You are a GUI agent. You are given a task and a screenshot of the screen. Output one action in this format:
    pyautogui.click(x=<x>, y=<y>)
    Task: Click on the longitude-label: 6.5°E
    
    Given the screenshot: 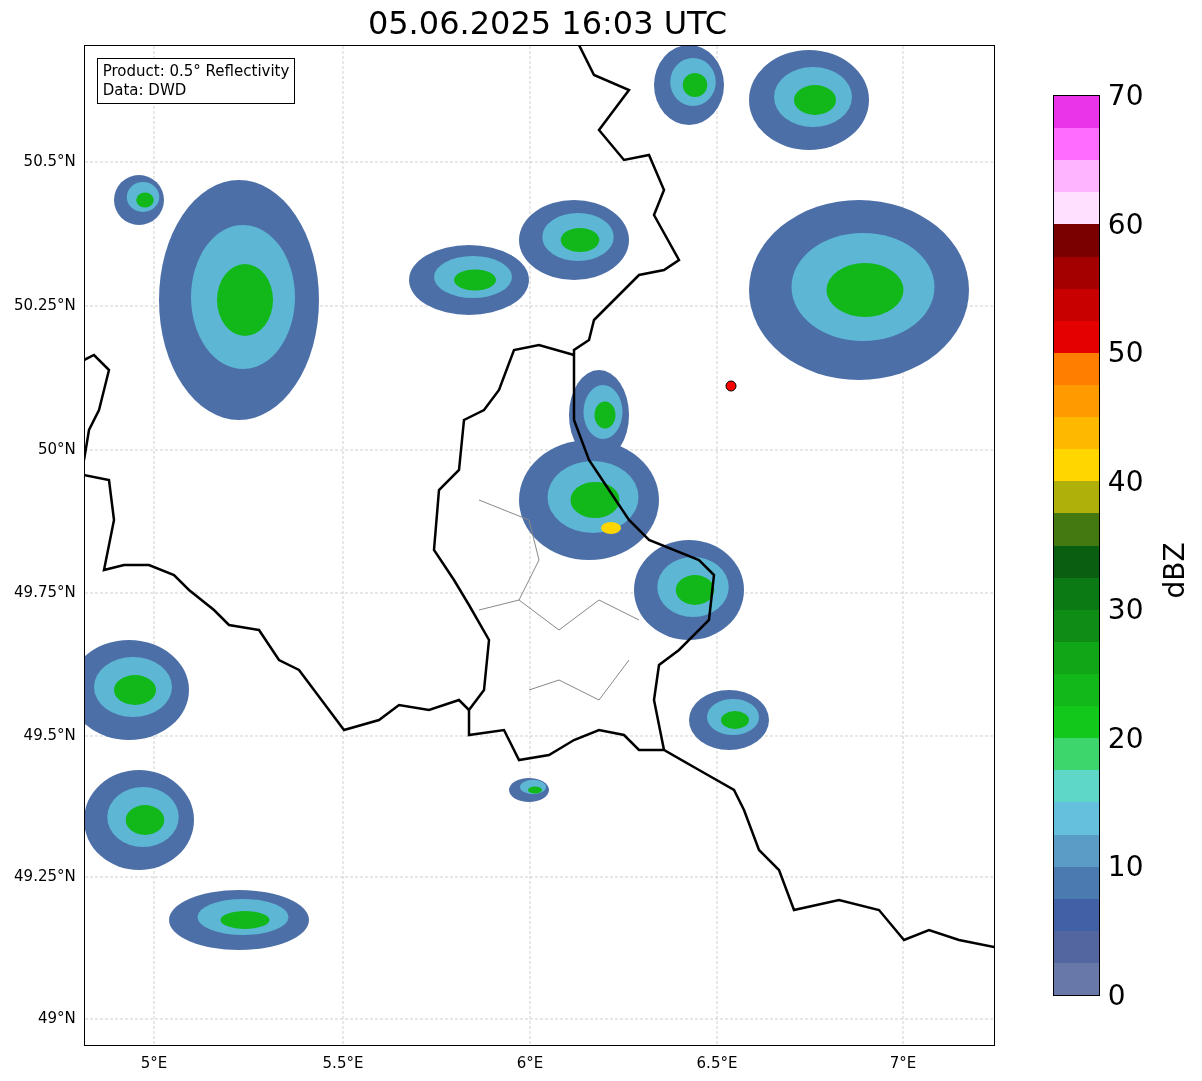 What is the action you would take?
    pyautogui.click(x=717, y=1063)
    